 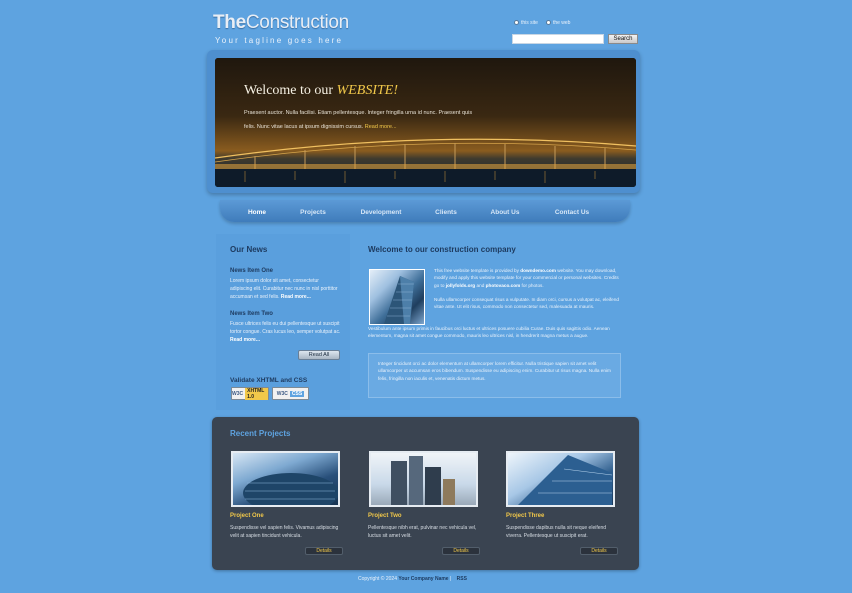 I want to click on banner-title-start: Welcome to our, so click(x=290, y=90).